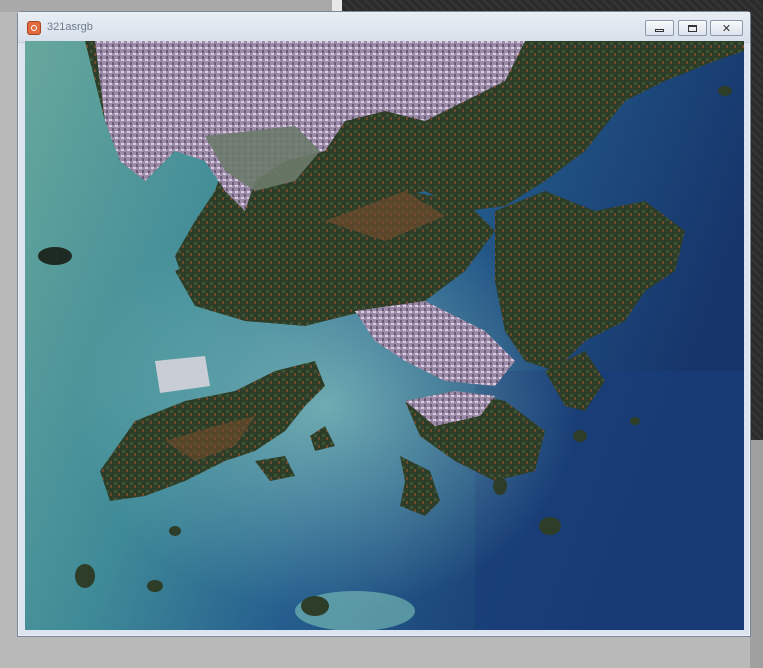  I want to click on minimize-icon, so click(659, 30).